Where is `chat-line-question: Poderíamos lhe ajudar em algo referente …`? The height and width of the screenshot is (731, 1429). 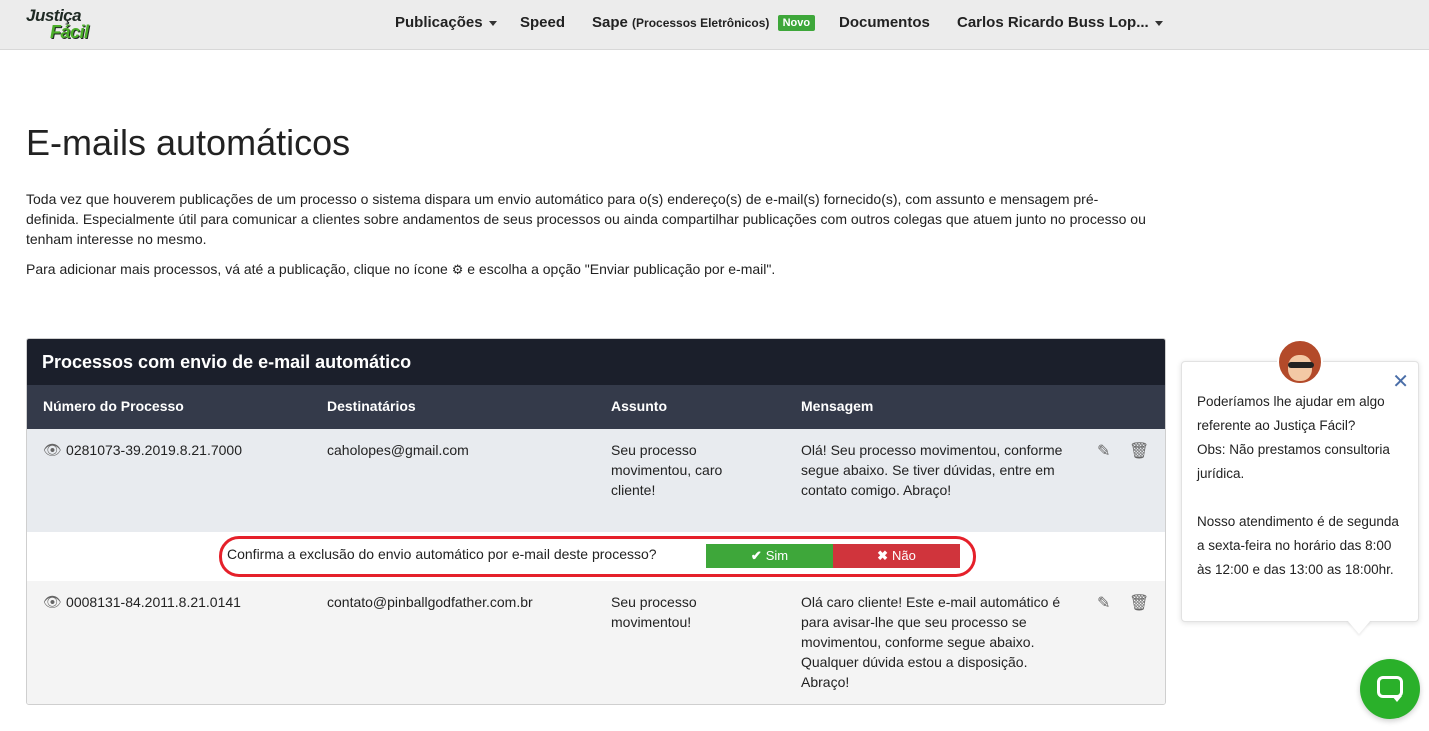 chat-line-question: Poderíamos lhe ajudar em algo referente … is located at coordinates (1291, 413).